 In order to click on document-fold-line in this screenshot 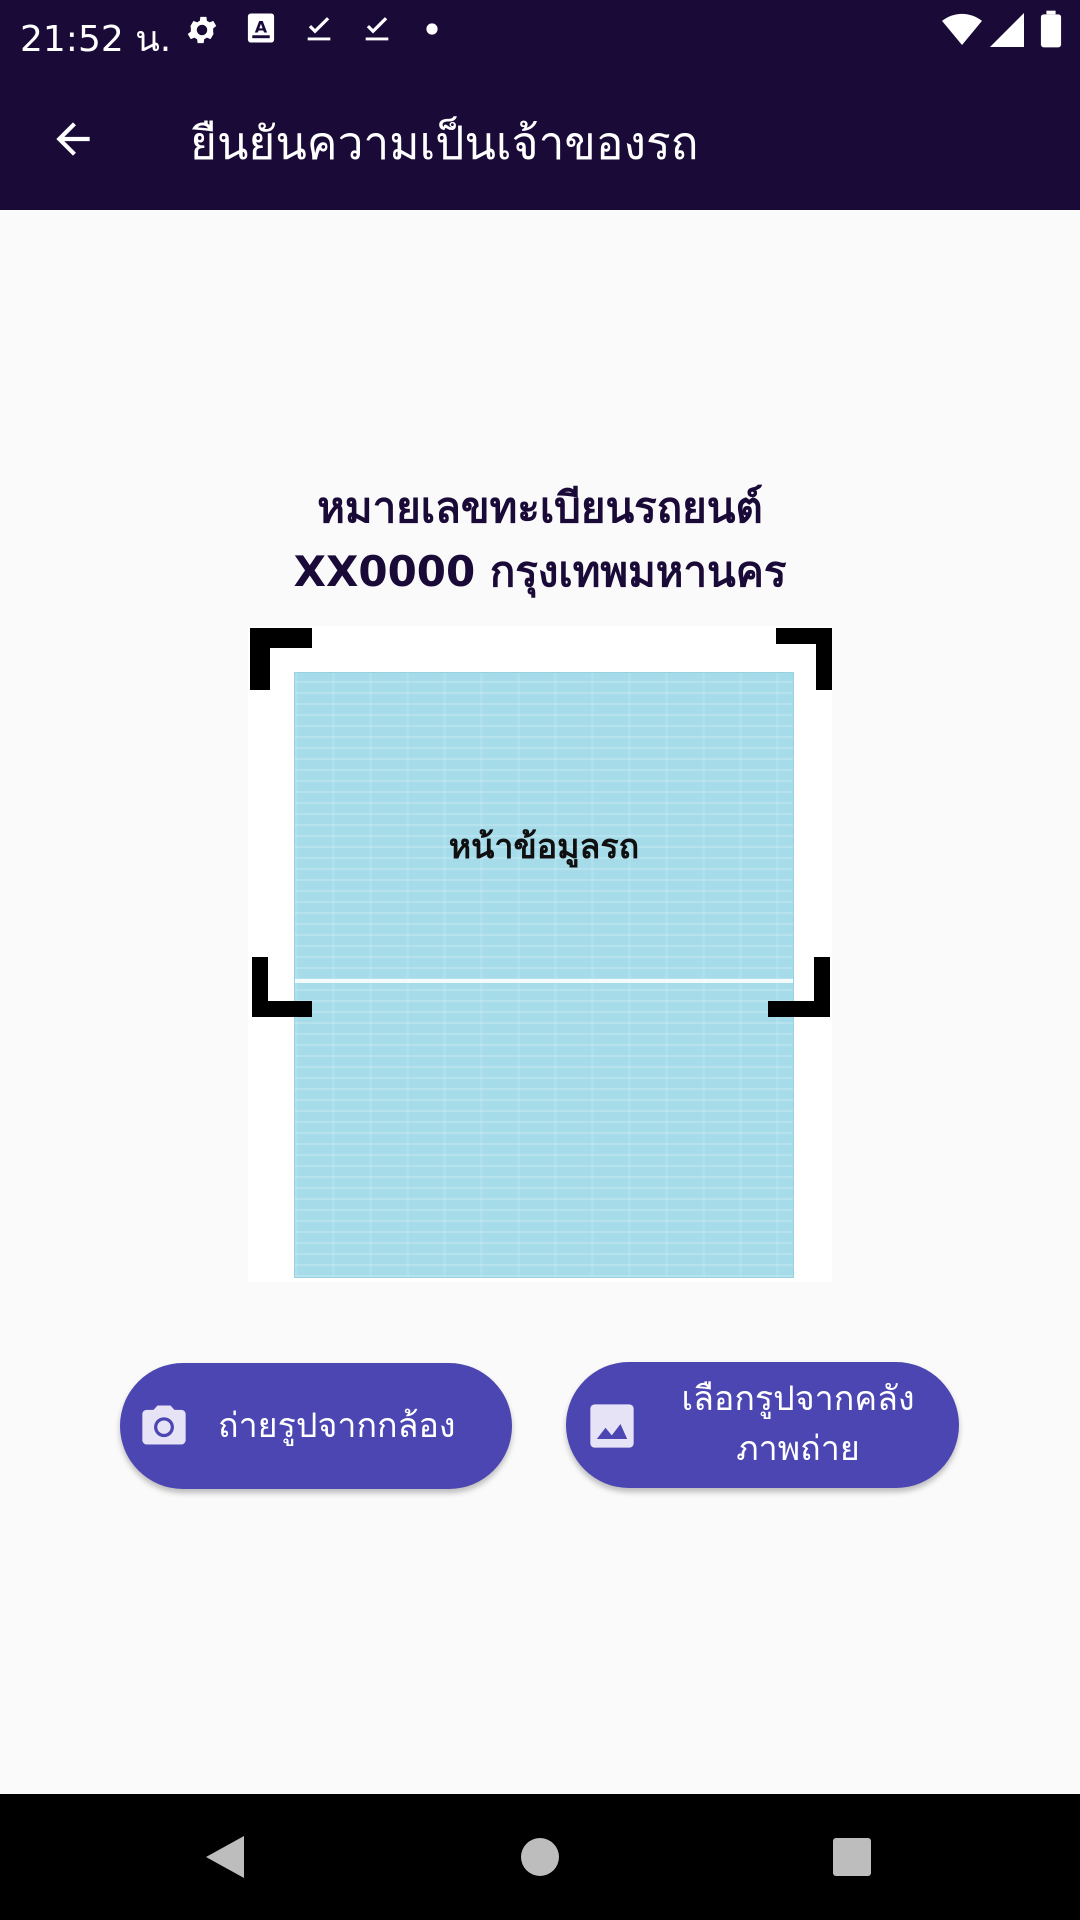, I will do `click(544, 981)`.